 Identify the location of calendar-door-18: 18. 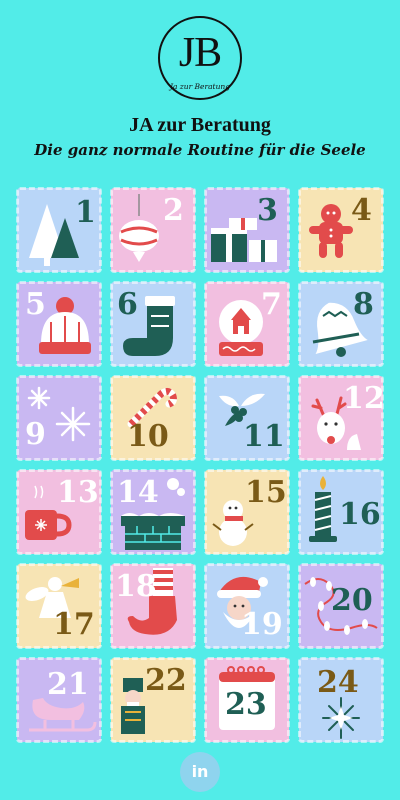
(153, 606).